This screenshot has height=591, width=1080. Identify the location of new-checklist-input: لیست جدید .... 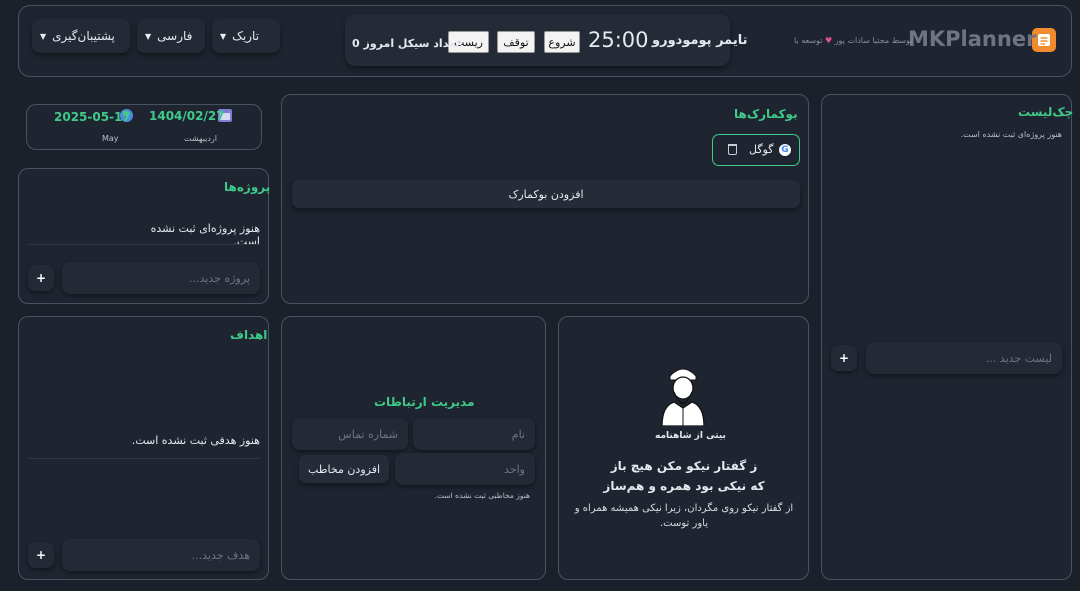
(964, 358).